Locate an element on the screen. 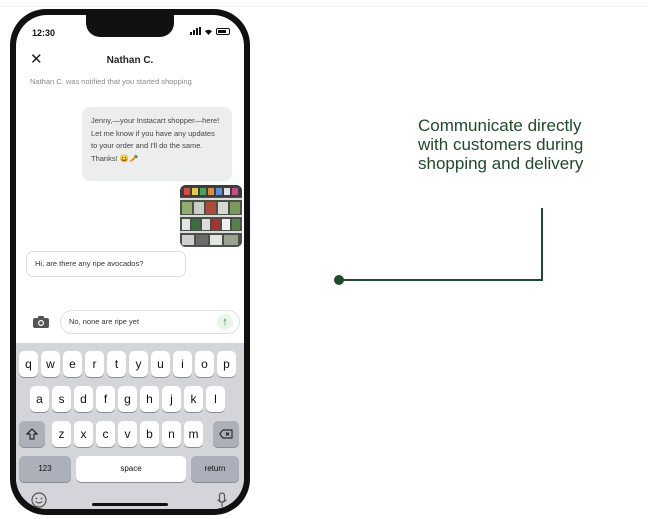 The image size is (648, 519). connector-line is located at coordinates (438, 246).